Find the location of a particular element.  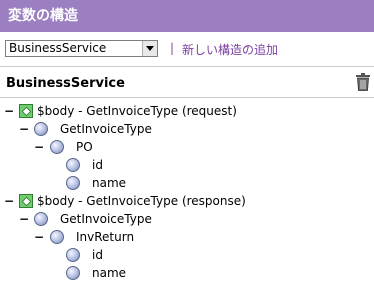

tree-node-label: PO is located at coordinates (84, 147).